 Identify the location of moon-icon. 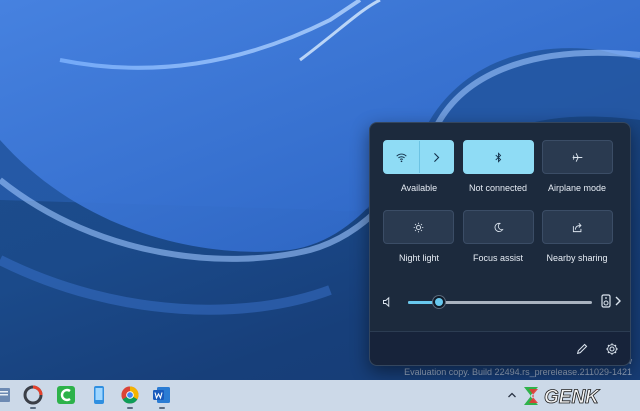
(499, 227).